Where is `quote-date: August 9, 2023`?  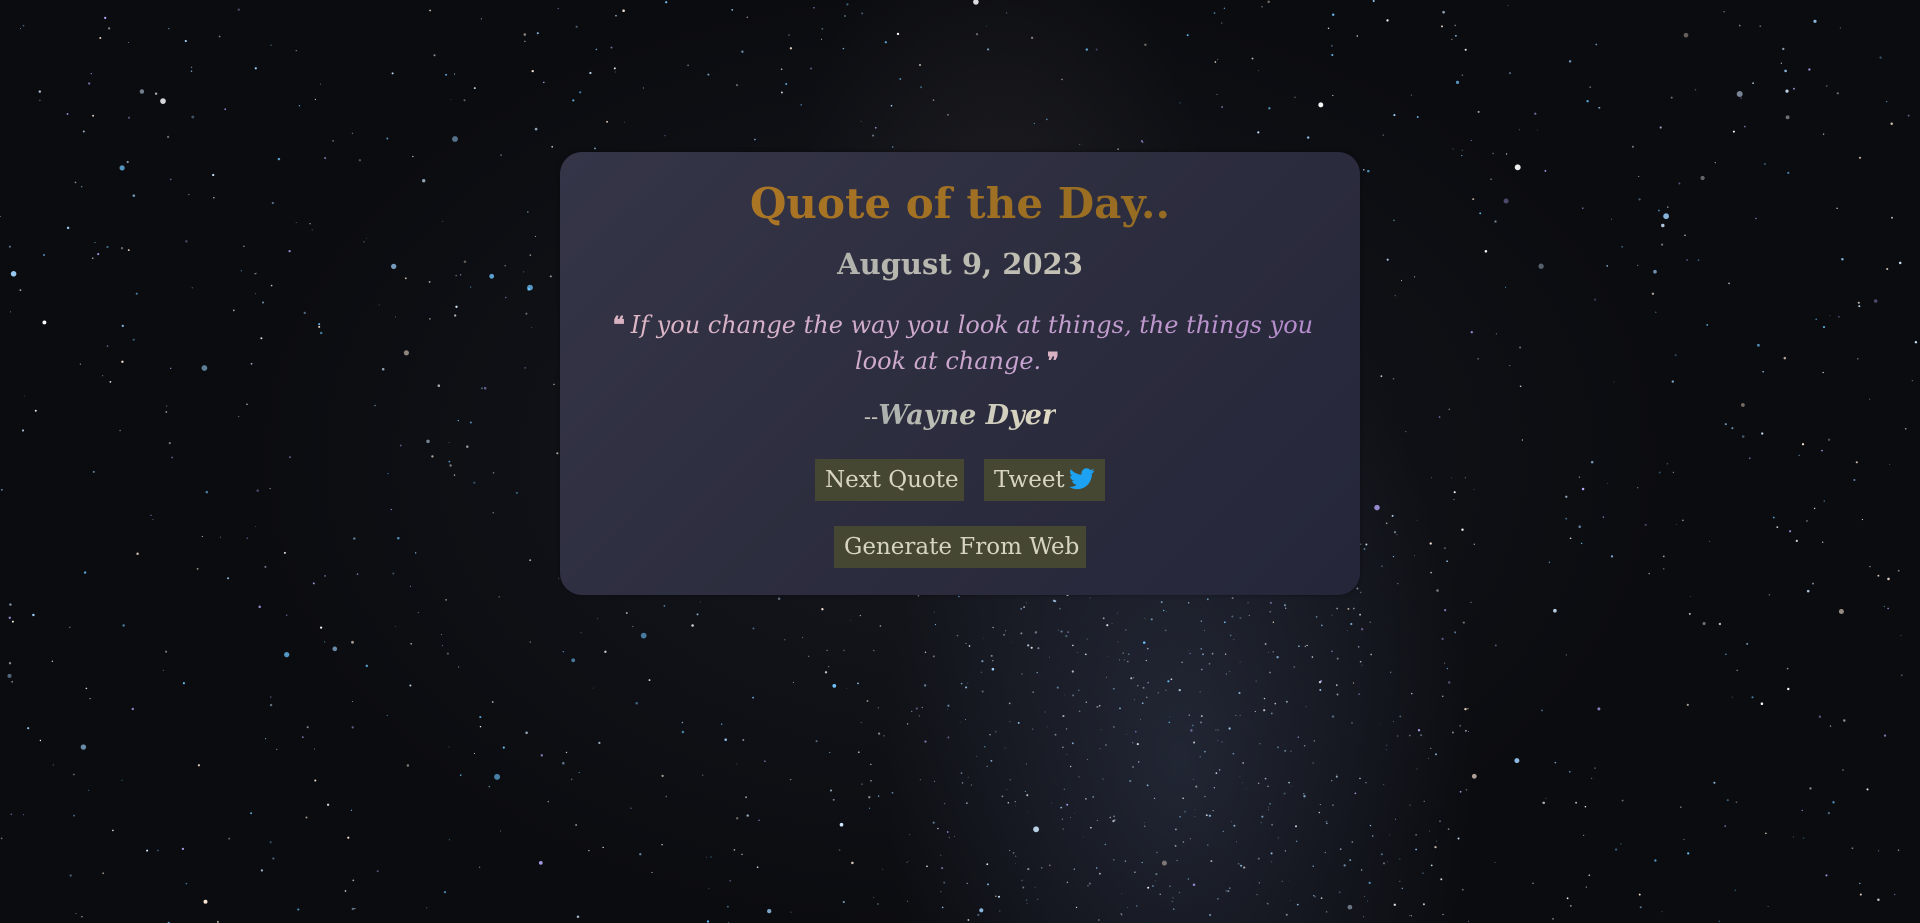 quote-date: August 9, 2023 is located at coordinates (960, 264).